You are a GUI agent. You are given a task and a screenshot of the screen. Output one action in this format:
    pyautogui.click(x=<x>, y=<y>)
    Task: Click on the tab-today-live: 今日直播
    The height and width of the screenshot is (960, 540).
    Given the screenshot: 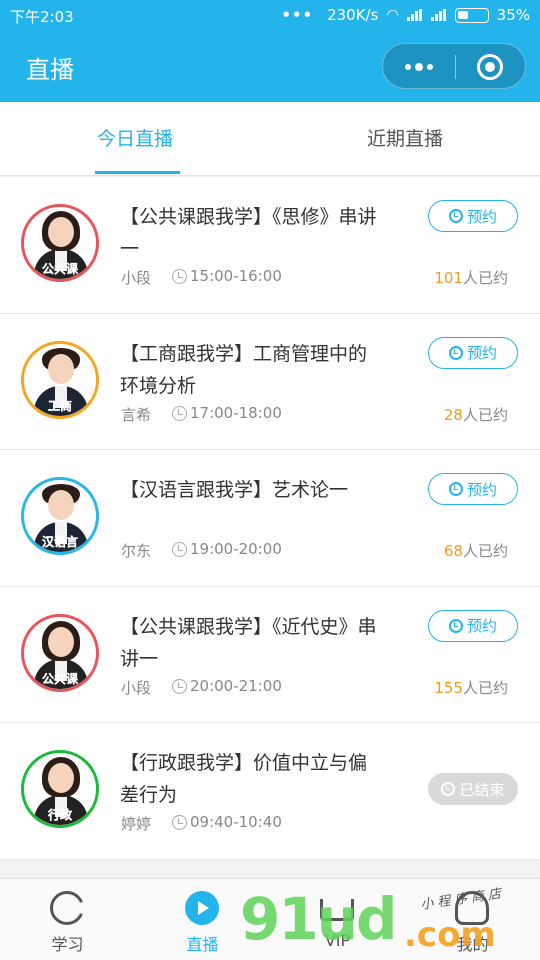 What is the action you would take?
    pyautogui.click(x=135, y=139)
    